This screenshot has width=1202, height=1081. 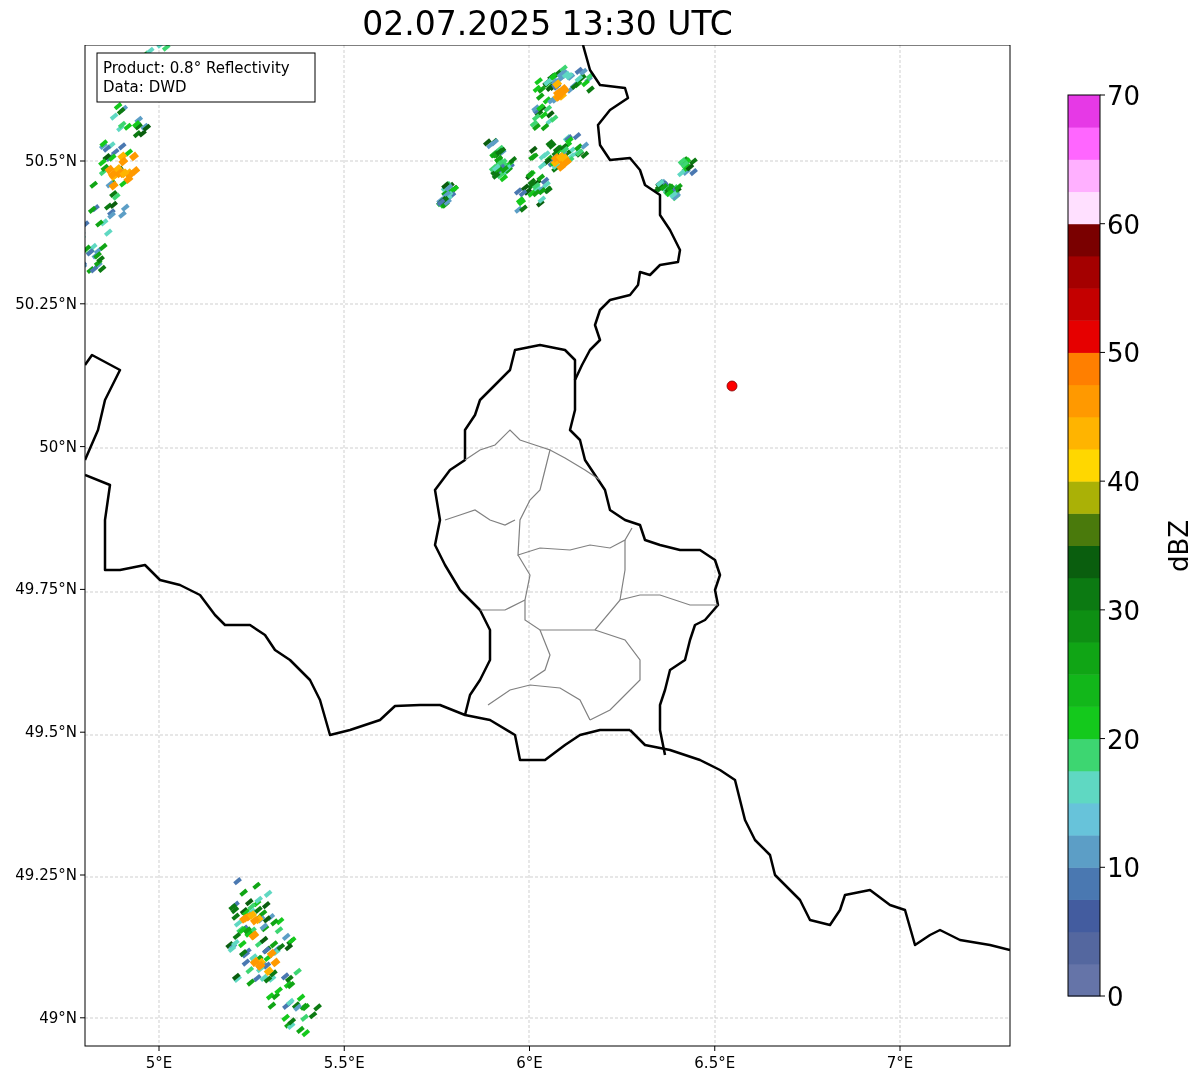 I want to click on axis-tick-label: 5°E, so click(x=159, y=1063).